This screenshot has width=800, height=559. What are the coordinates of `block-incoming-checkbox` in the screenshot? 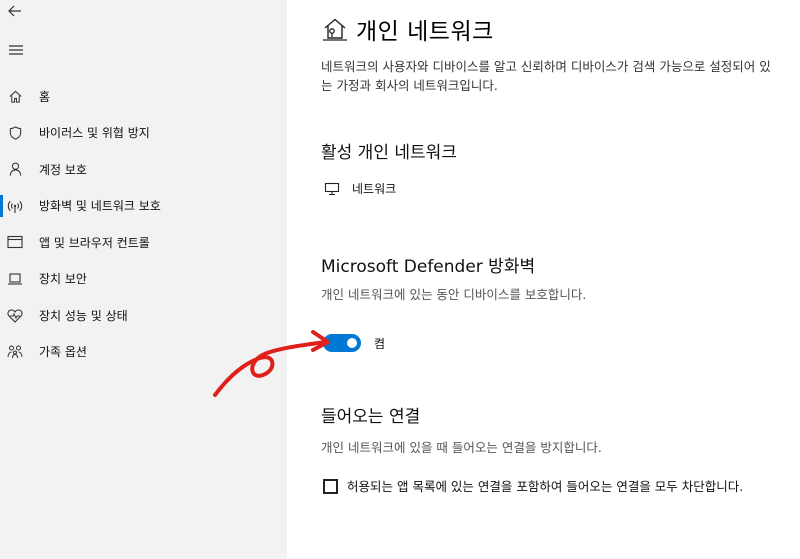 It's located at (330, 486).